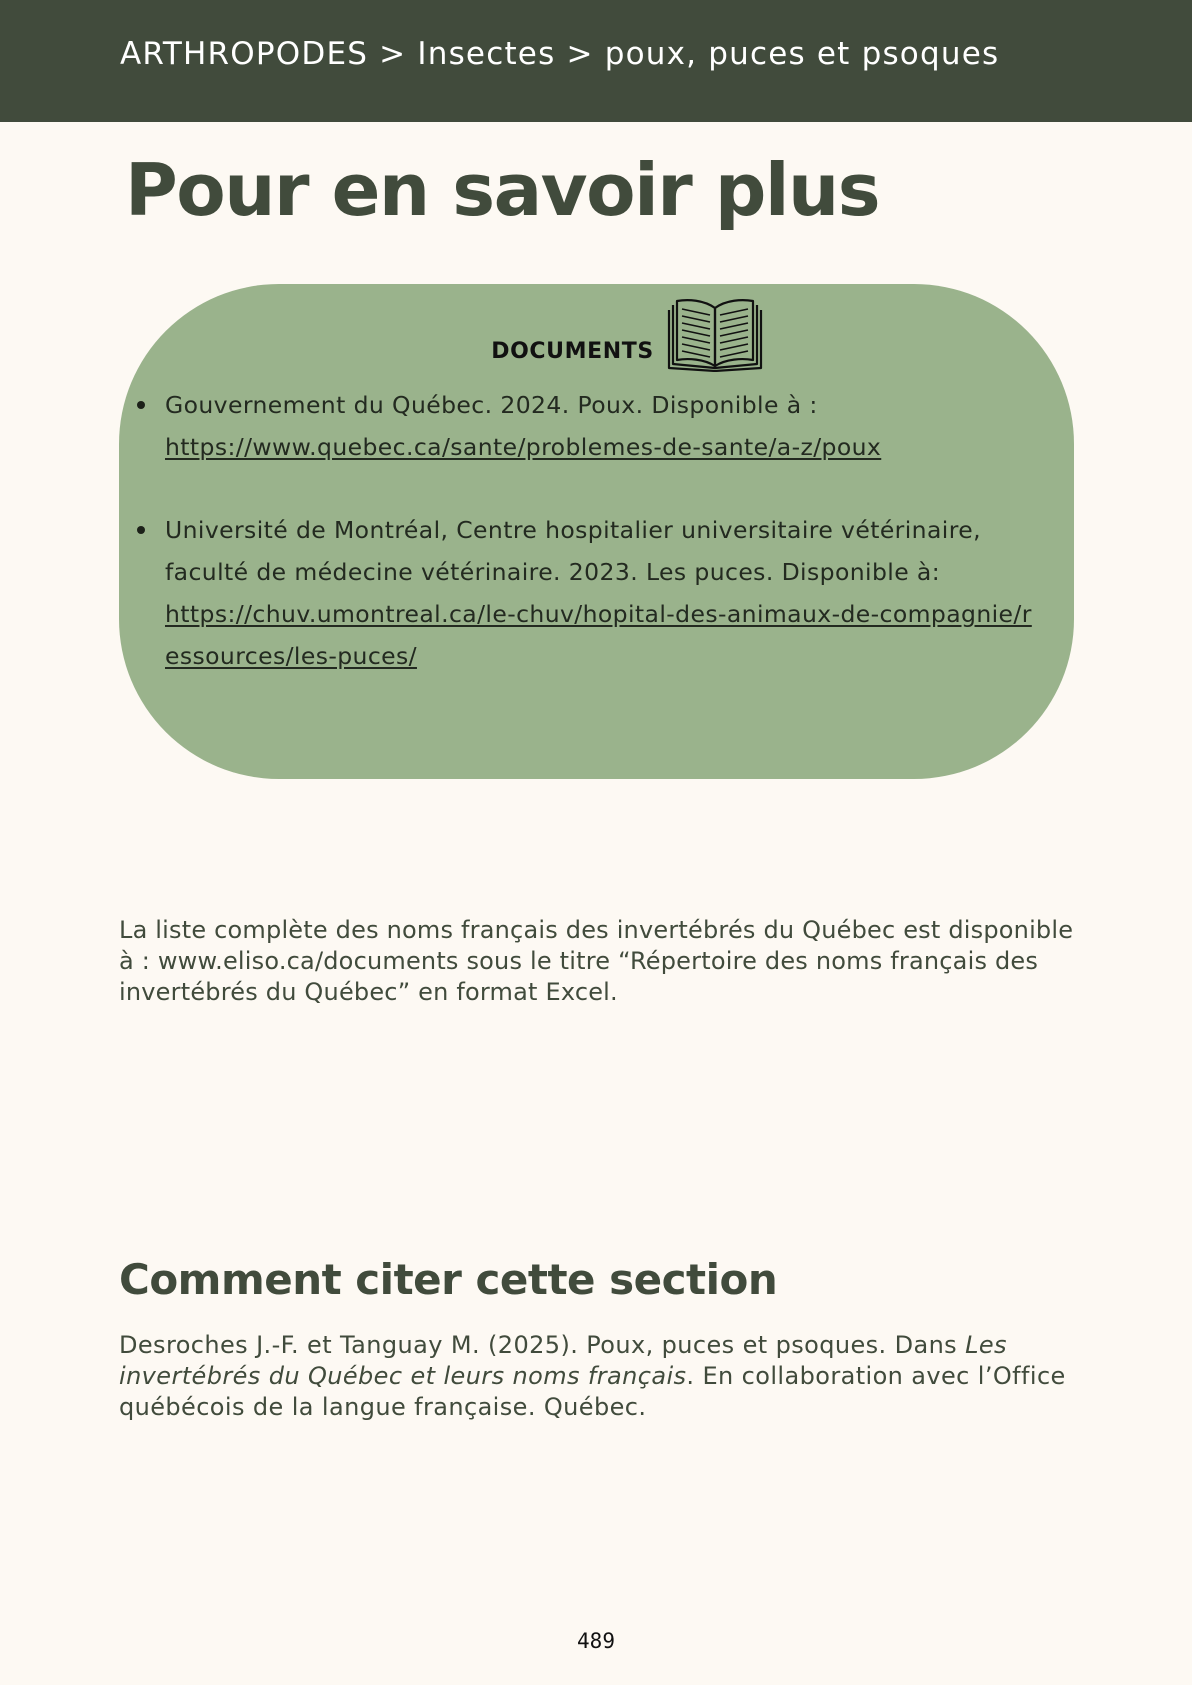 This screenshot has width=1192, height=1685. I want to click on page-number: 489, so click(596, 1641).